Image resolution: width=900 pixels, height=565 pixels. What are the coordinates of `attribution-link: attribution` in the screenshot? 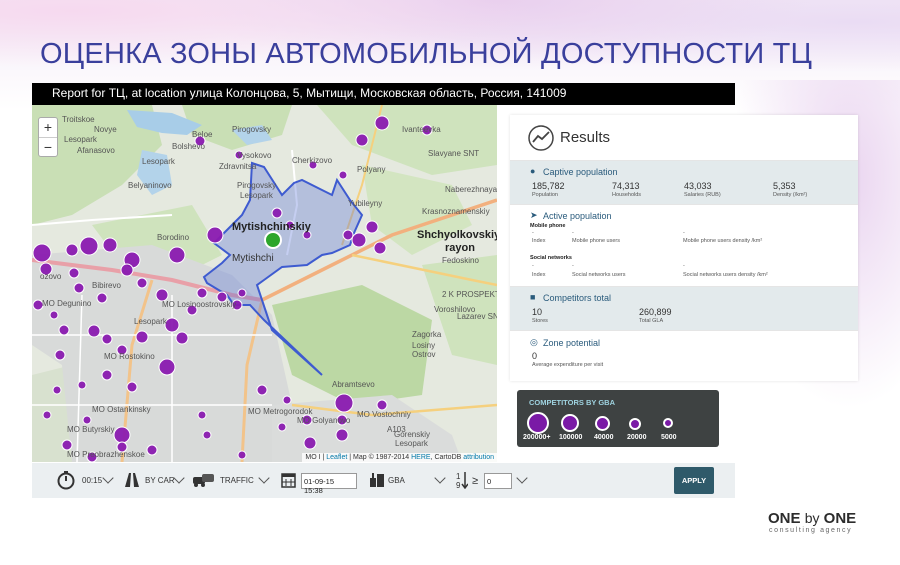 It's located at (478, 457).